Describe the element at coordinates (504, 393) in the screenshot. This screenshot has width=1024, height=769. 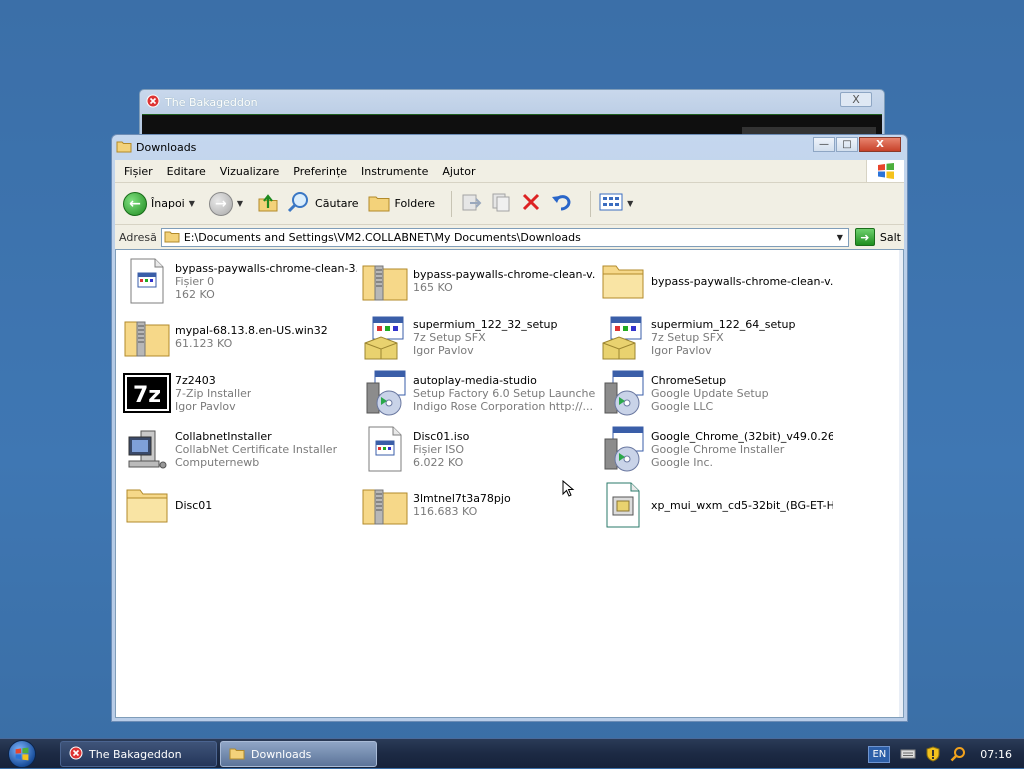
I see `file-type: Setup Factory 6.0 Setup Launcher` at that location.